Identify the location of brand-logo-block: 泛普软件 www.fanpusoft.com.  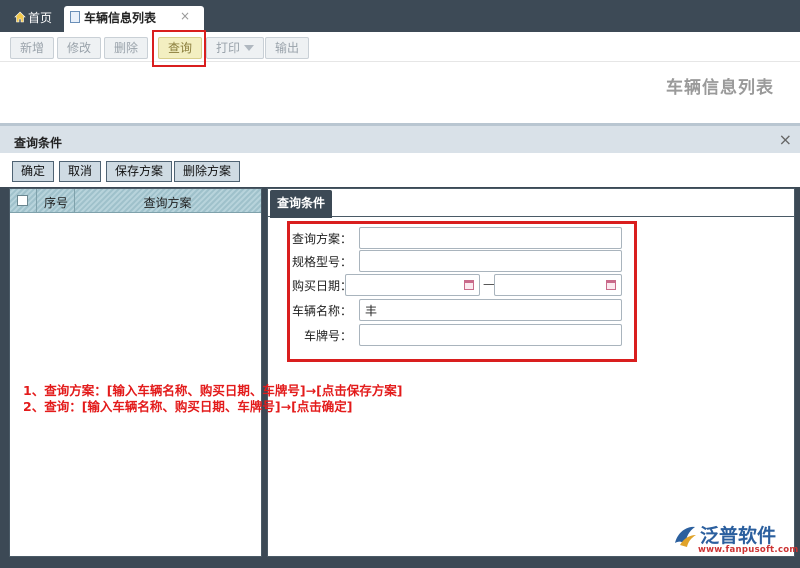
(735, 539).